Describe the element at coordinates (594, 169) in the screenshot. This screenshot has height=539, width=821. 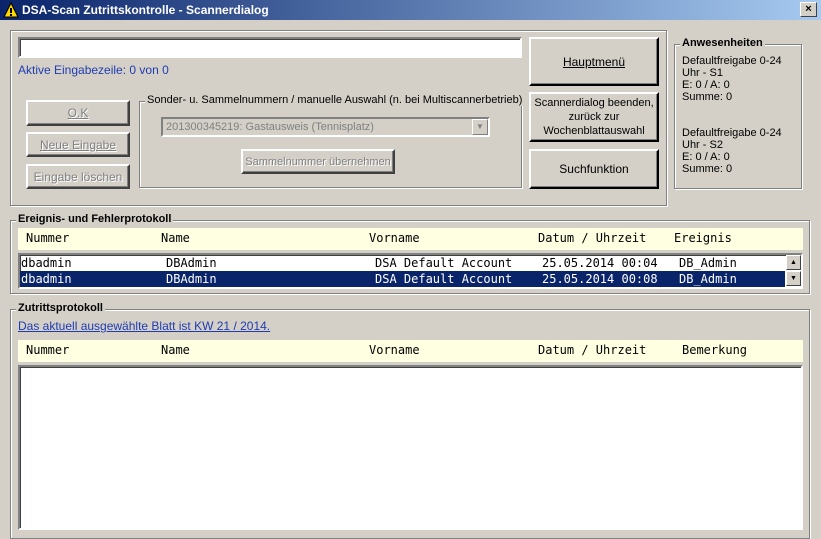
I see `search-function-button: Suchfunktion` at that location.